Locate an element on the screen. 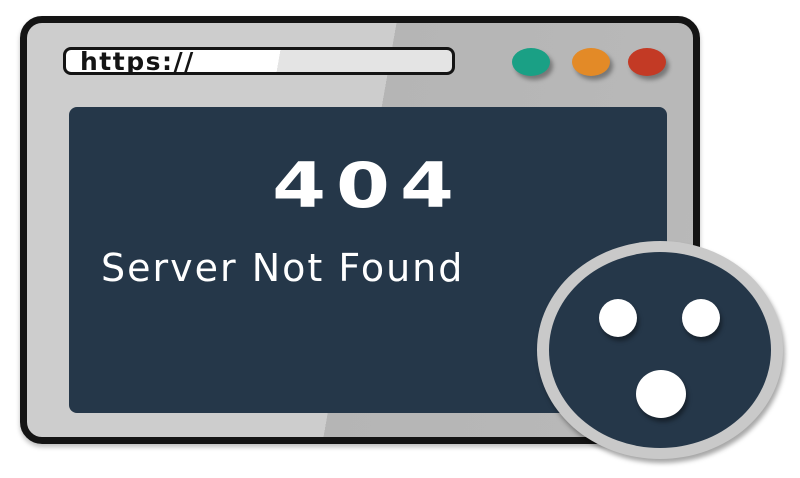 The width and height of the screenshot is (800, 478). error-message: Server Not Found is located at coordinates (283, 268).